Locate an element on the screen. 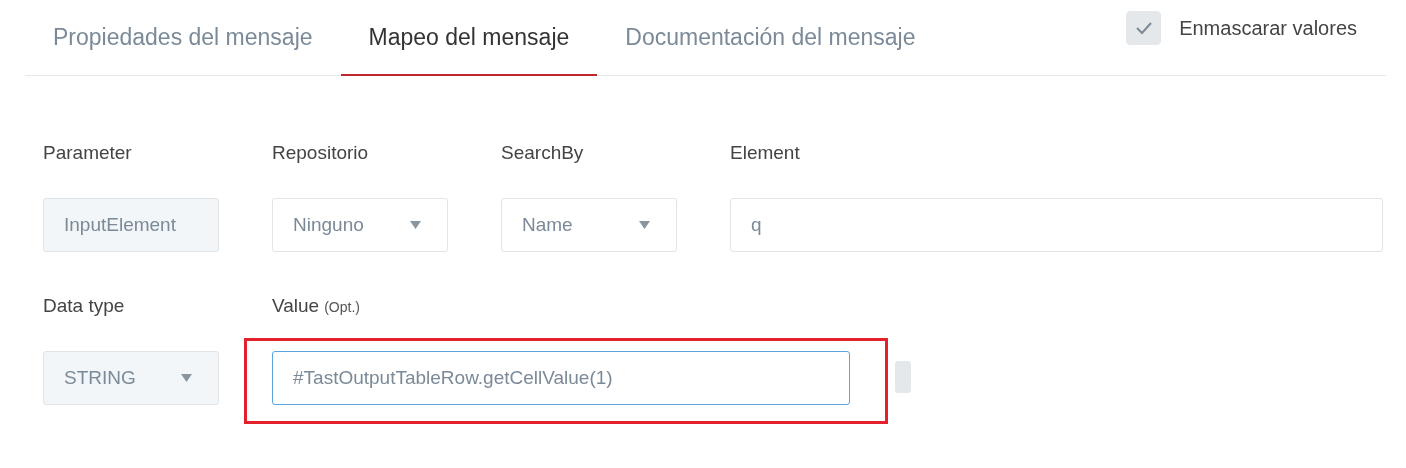  tab: Documentación del mensaje is located at coordinates (770, 38).